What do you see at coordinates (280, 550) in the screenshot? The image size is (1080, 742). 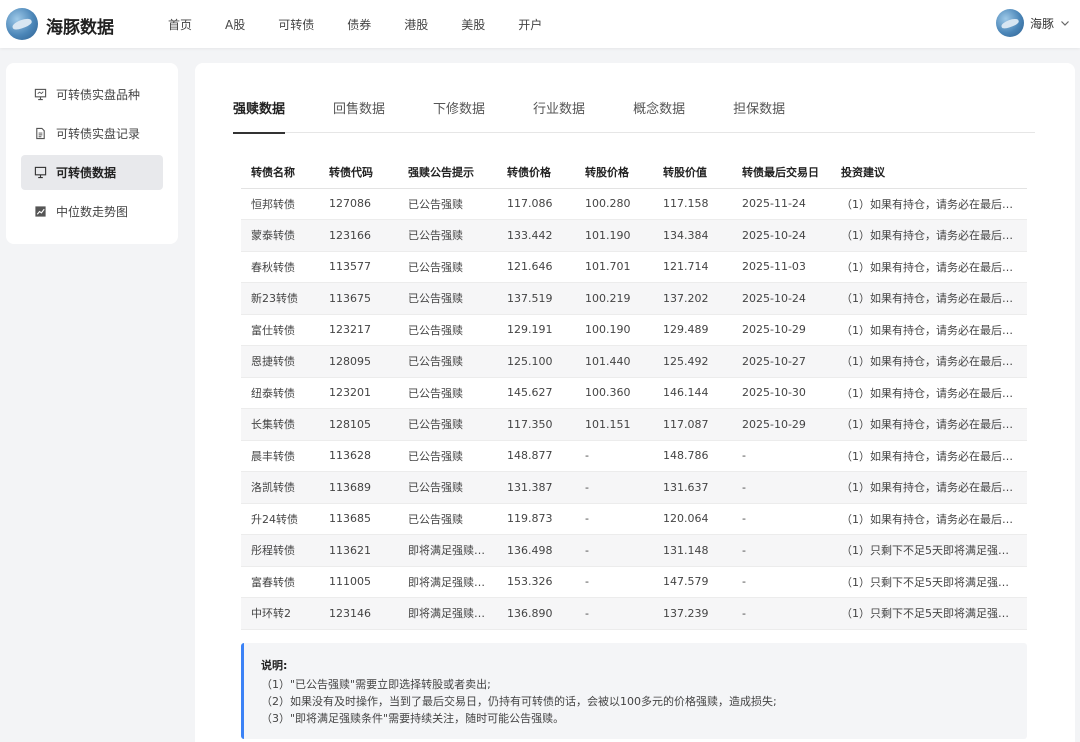 I see `bond-name-cell: 彤程转债` at bounding box center [280, 550].